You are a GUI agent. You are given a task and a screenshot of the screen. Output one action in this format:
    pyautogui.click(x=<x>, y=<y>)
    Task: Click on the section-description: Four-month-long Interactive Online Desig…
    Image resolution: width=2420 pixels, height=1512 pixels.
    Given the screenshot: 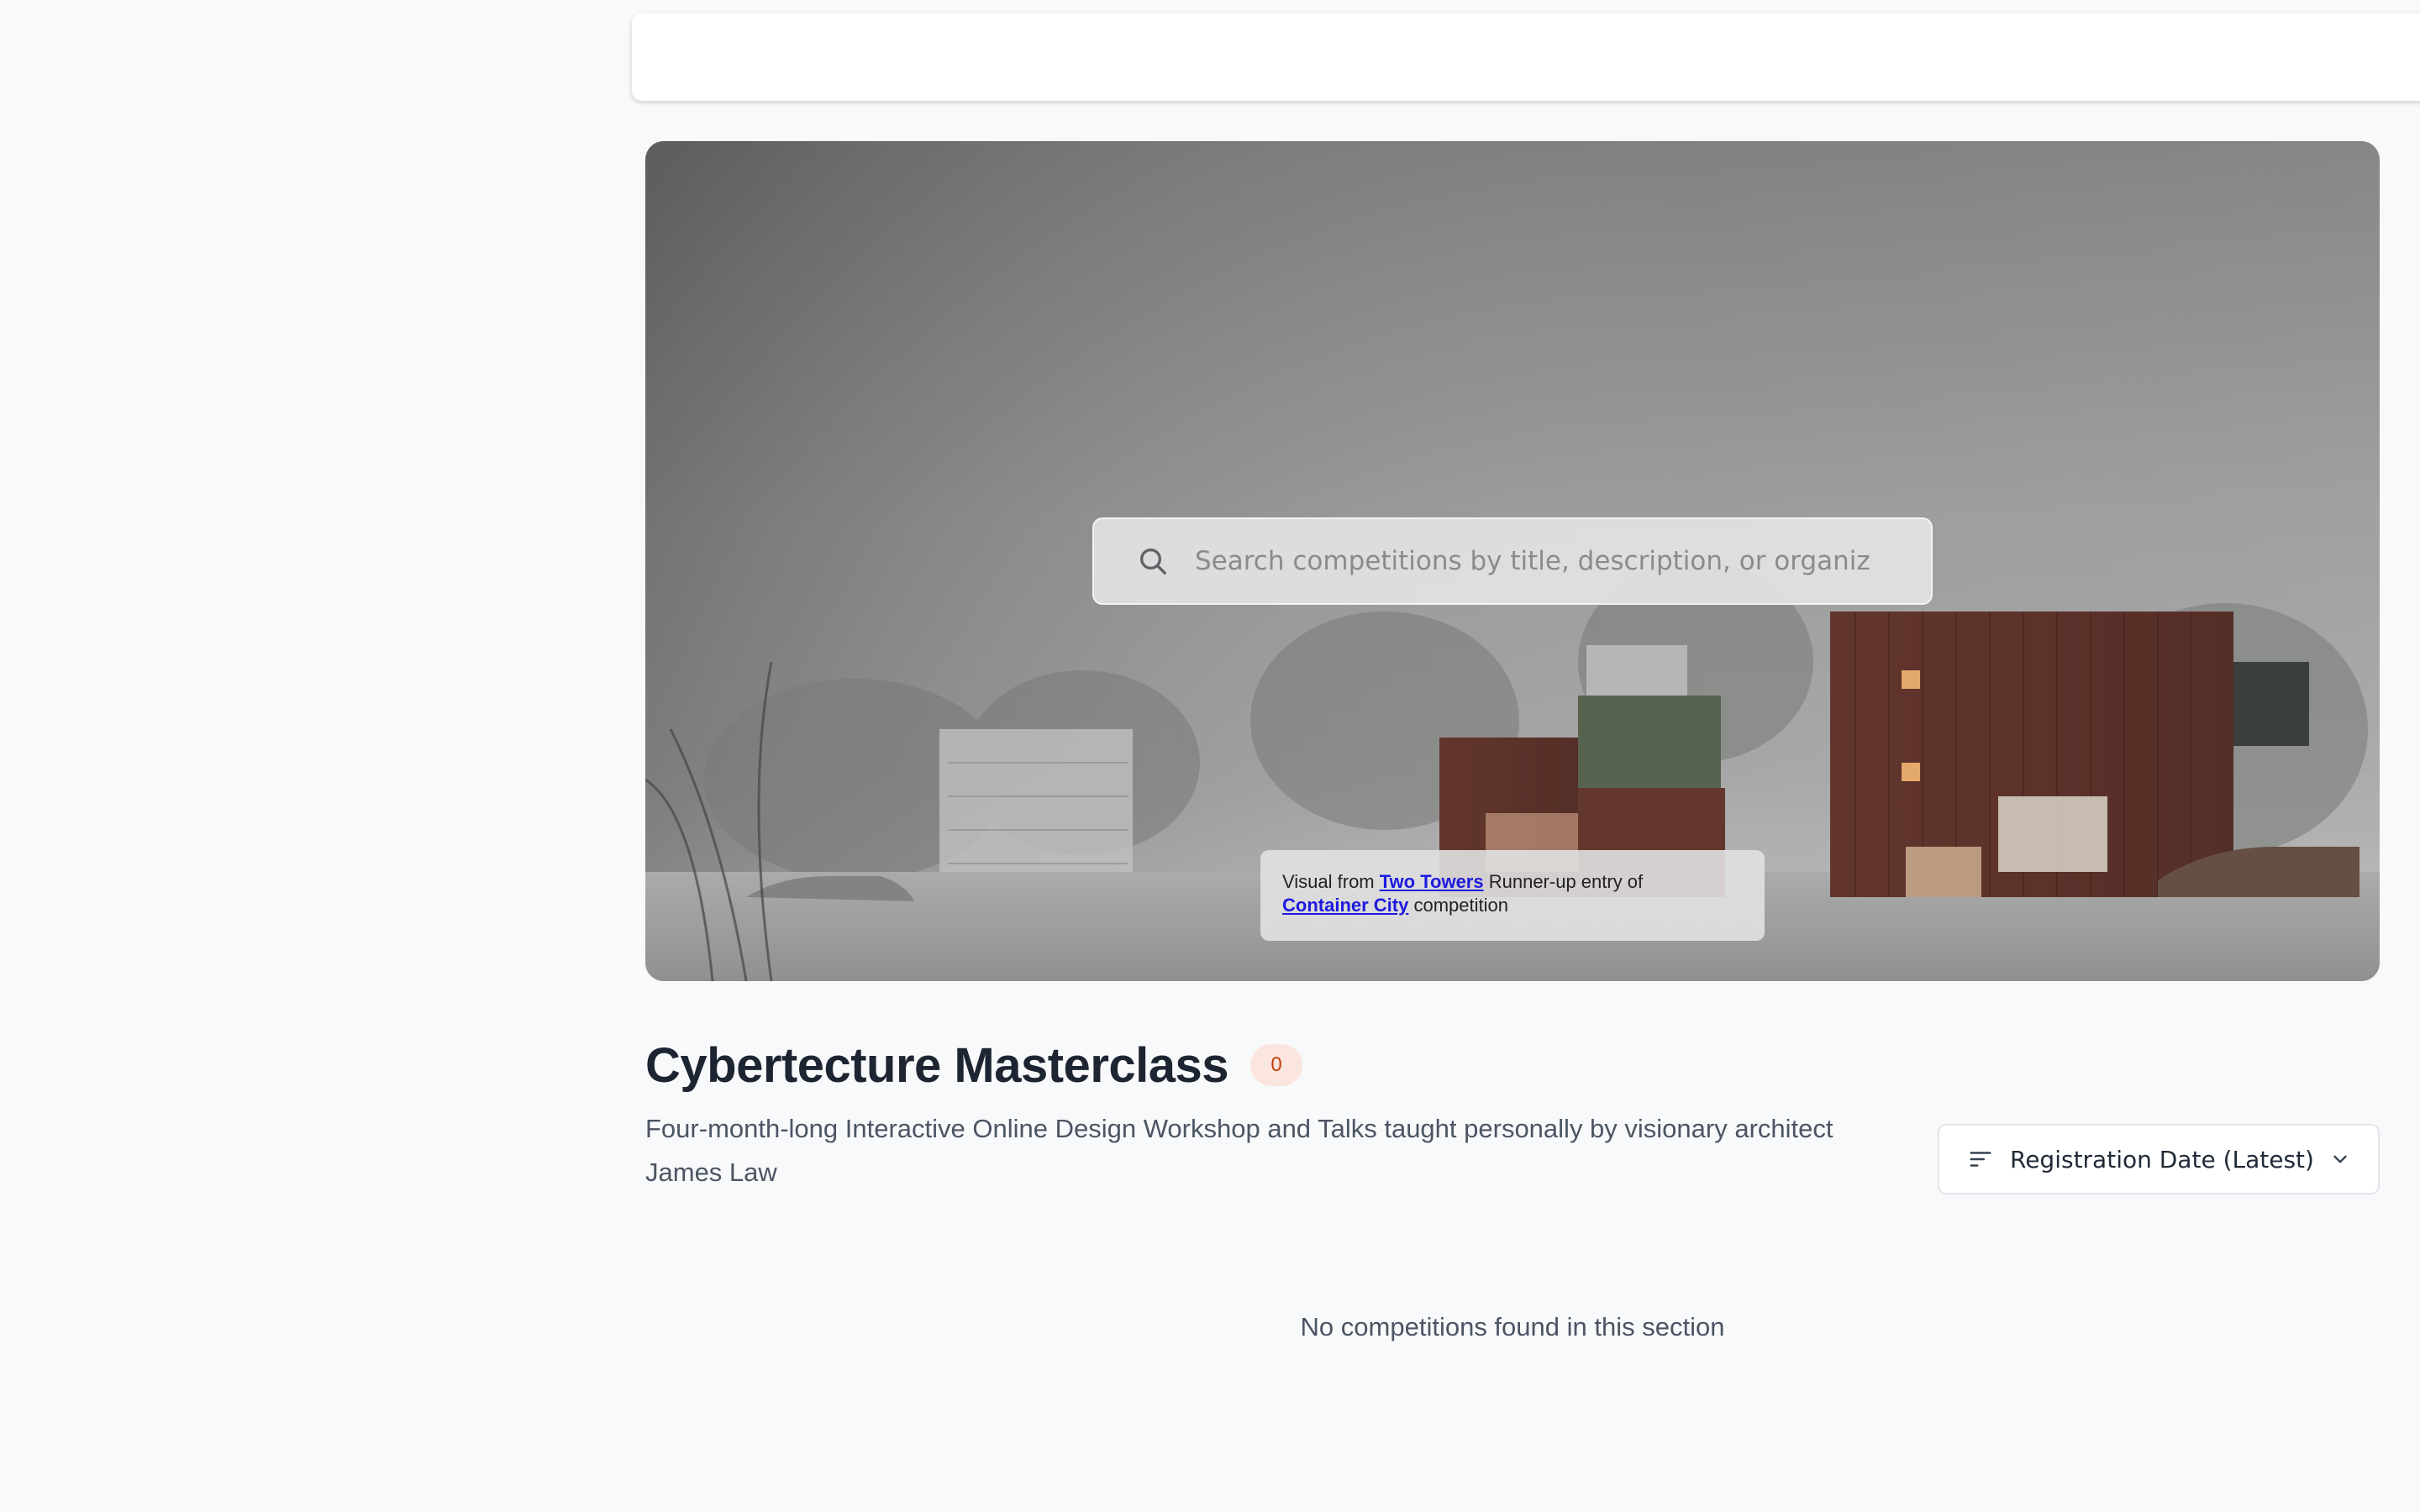 What is the action you would take?
    pyautogui.click(x=1239, y=1150)
    